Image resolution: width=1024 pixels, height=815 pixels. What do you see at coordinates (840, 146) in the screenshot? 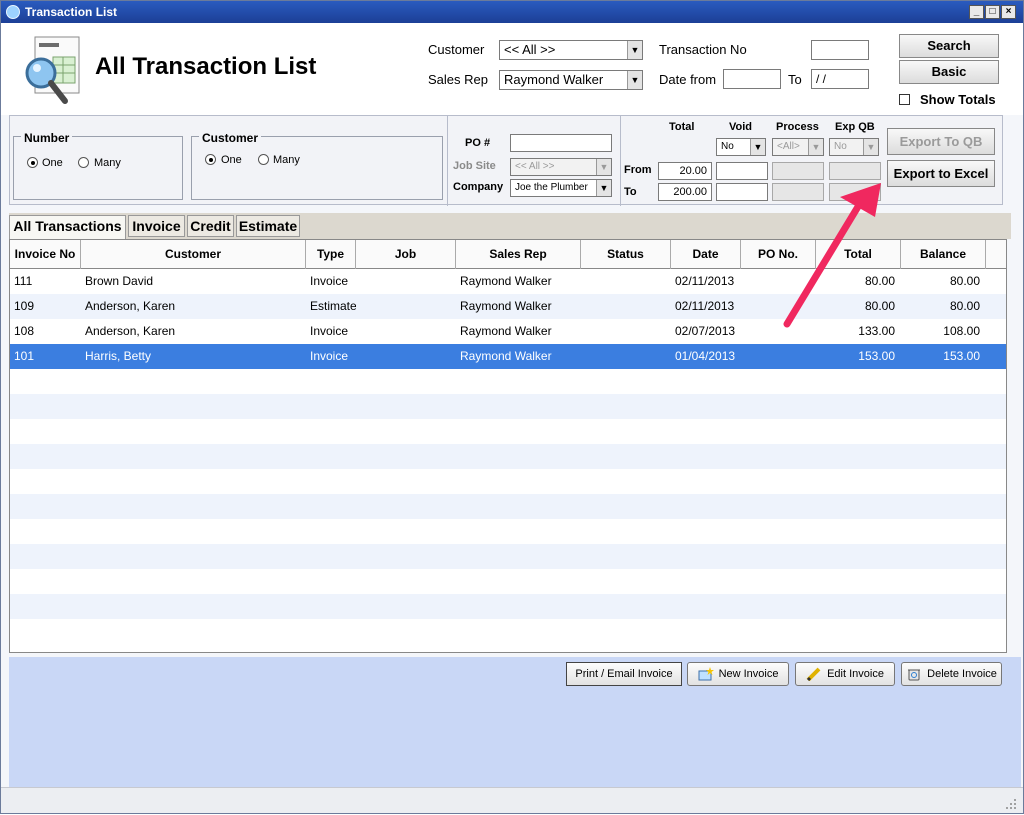
I see `exp-qb-select-value: No` at bounding box center [840, 146].